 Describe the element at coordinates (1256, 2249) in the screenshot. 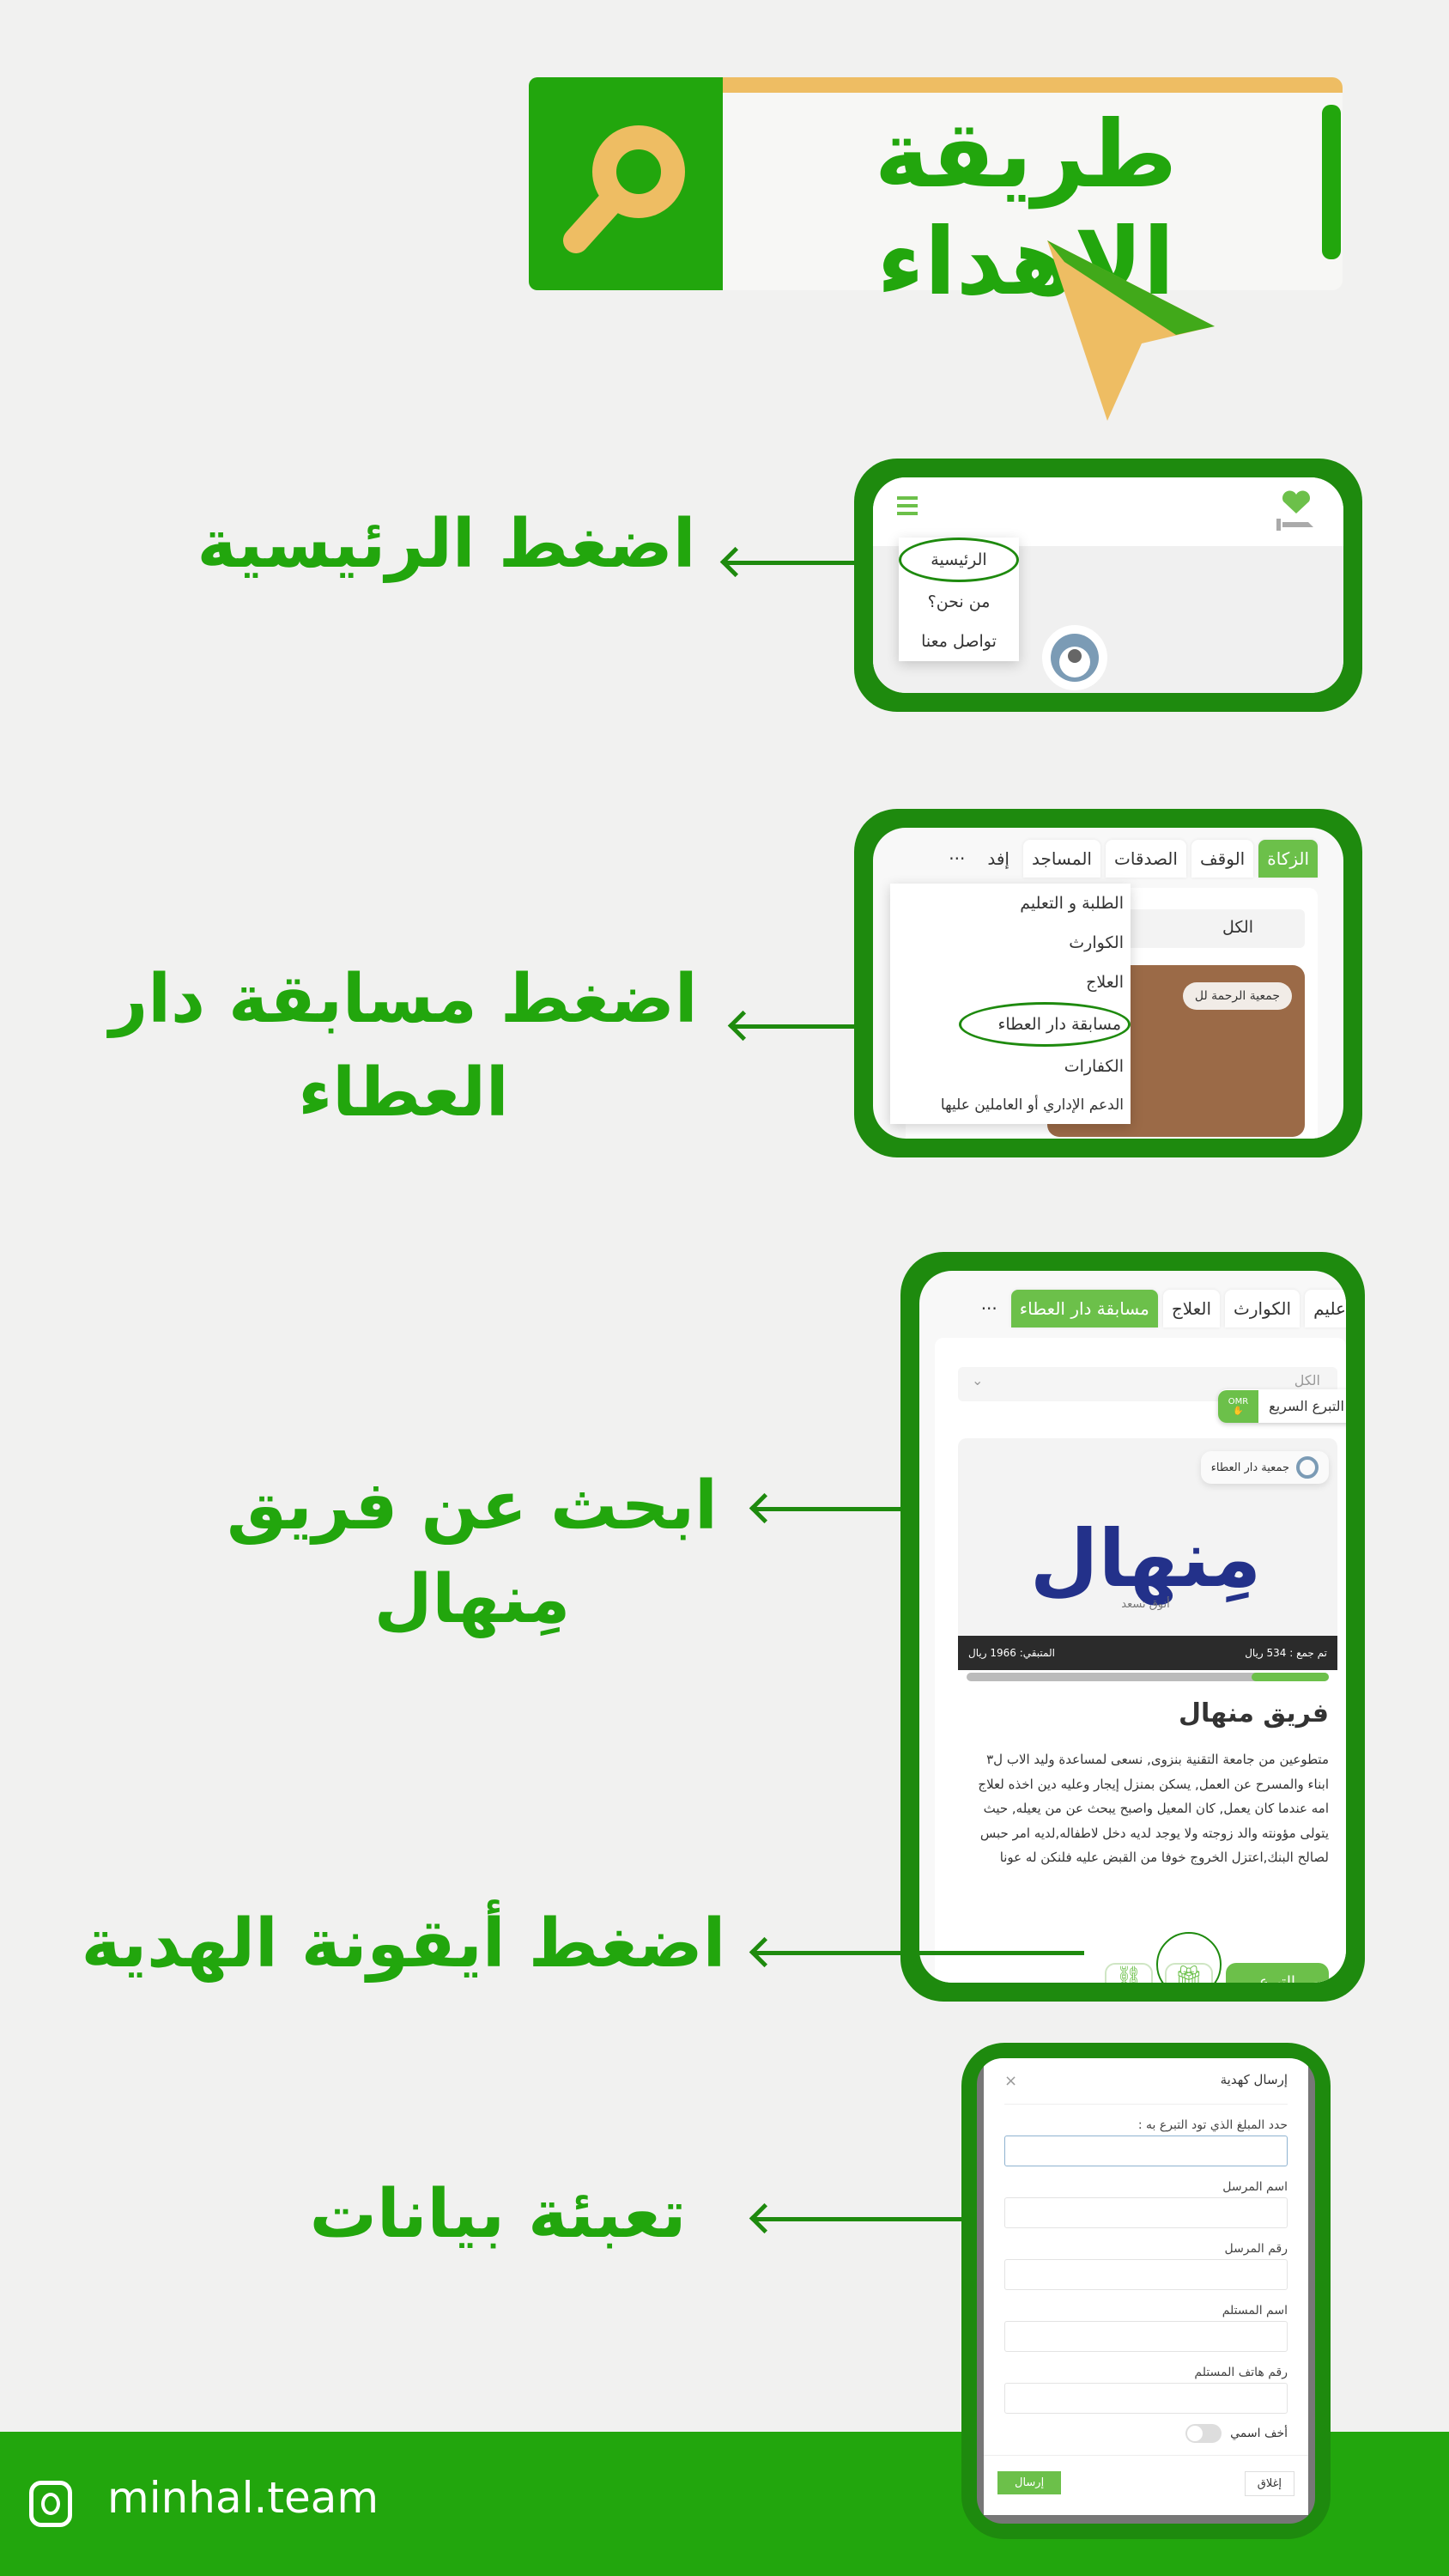

I see `sender-phone-label: رقم المرسل` at that location.